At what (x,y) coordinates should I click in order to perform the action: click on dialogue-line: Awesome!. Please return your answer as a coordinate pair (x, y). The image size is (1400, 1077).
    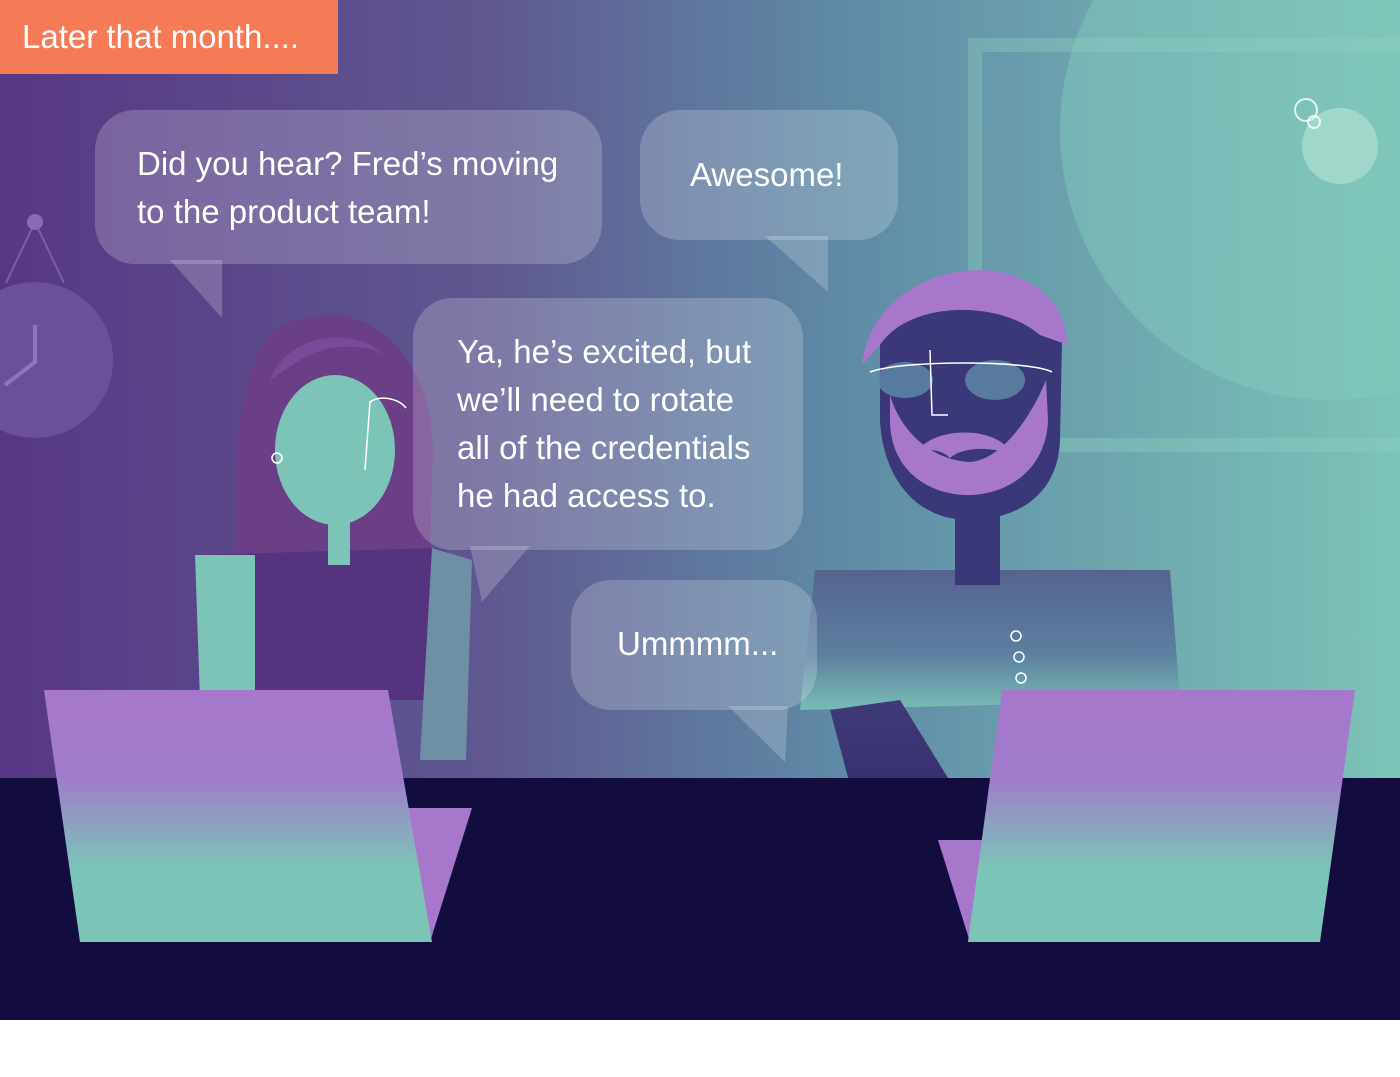
    Looking at the image, I should click on (767, 174).